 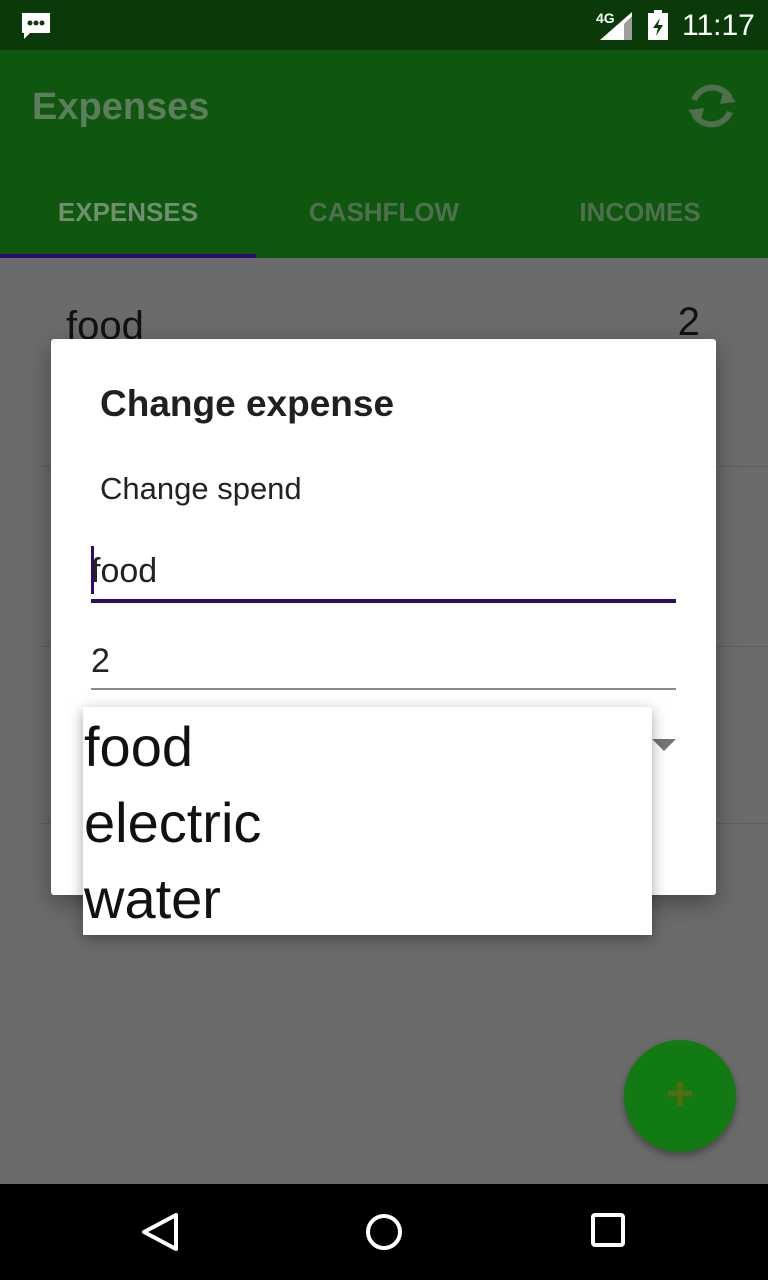 What do you see at coordinates (121, 107) in the screenshot?
I see `app-title: Expenses` at bounding box center [121, 107].